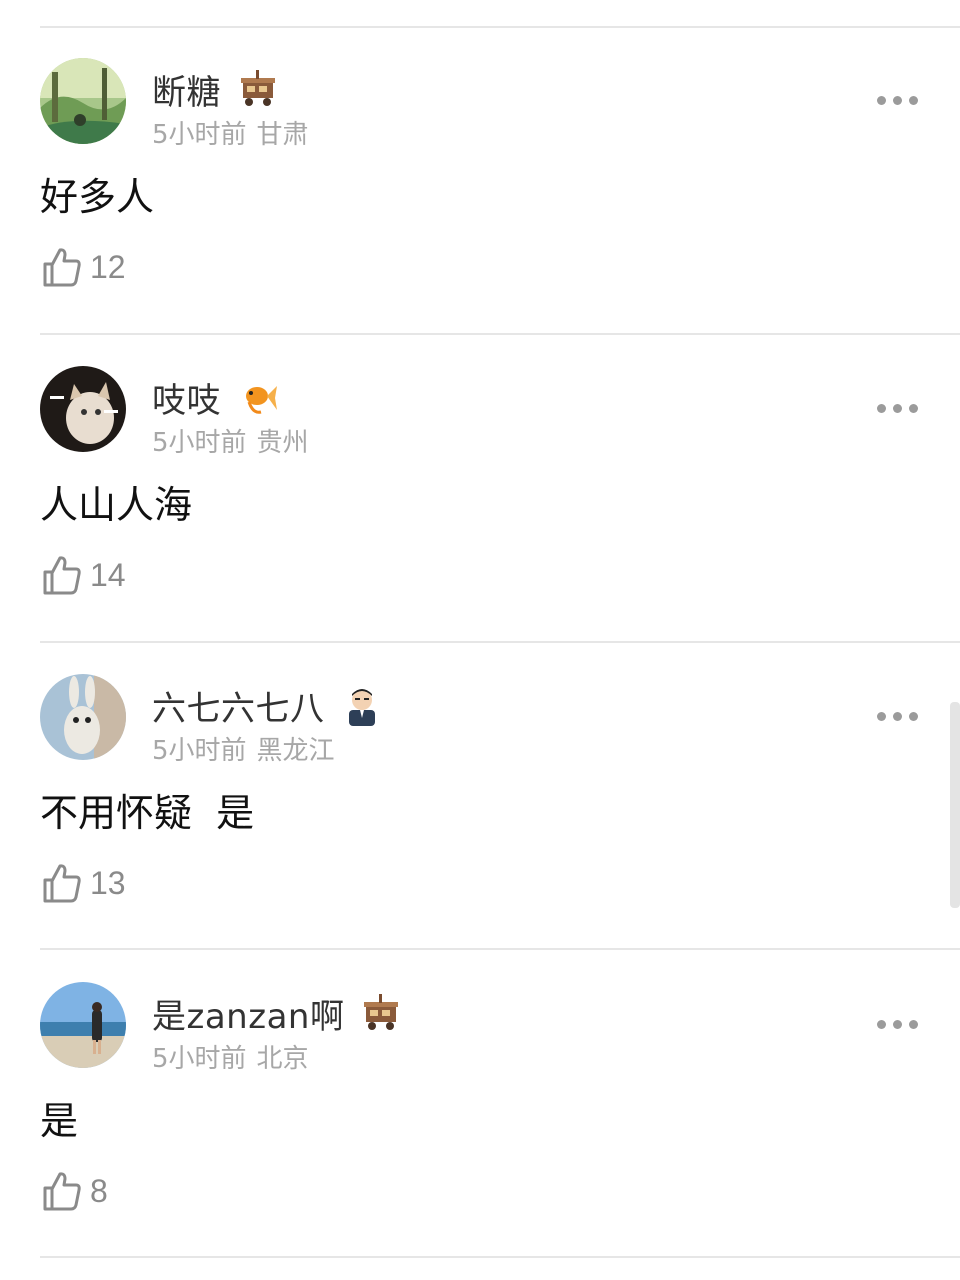 Image resolution: width=960 pixels, height=1280 pixels. Describe the element at coordinates (84, 267) in the screenshot. I see `like-button: 12` at that location.